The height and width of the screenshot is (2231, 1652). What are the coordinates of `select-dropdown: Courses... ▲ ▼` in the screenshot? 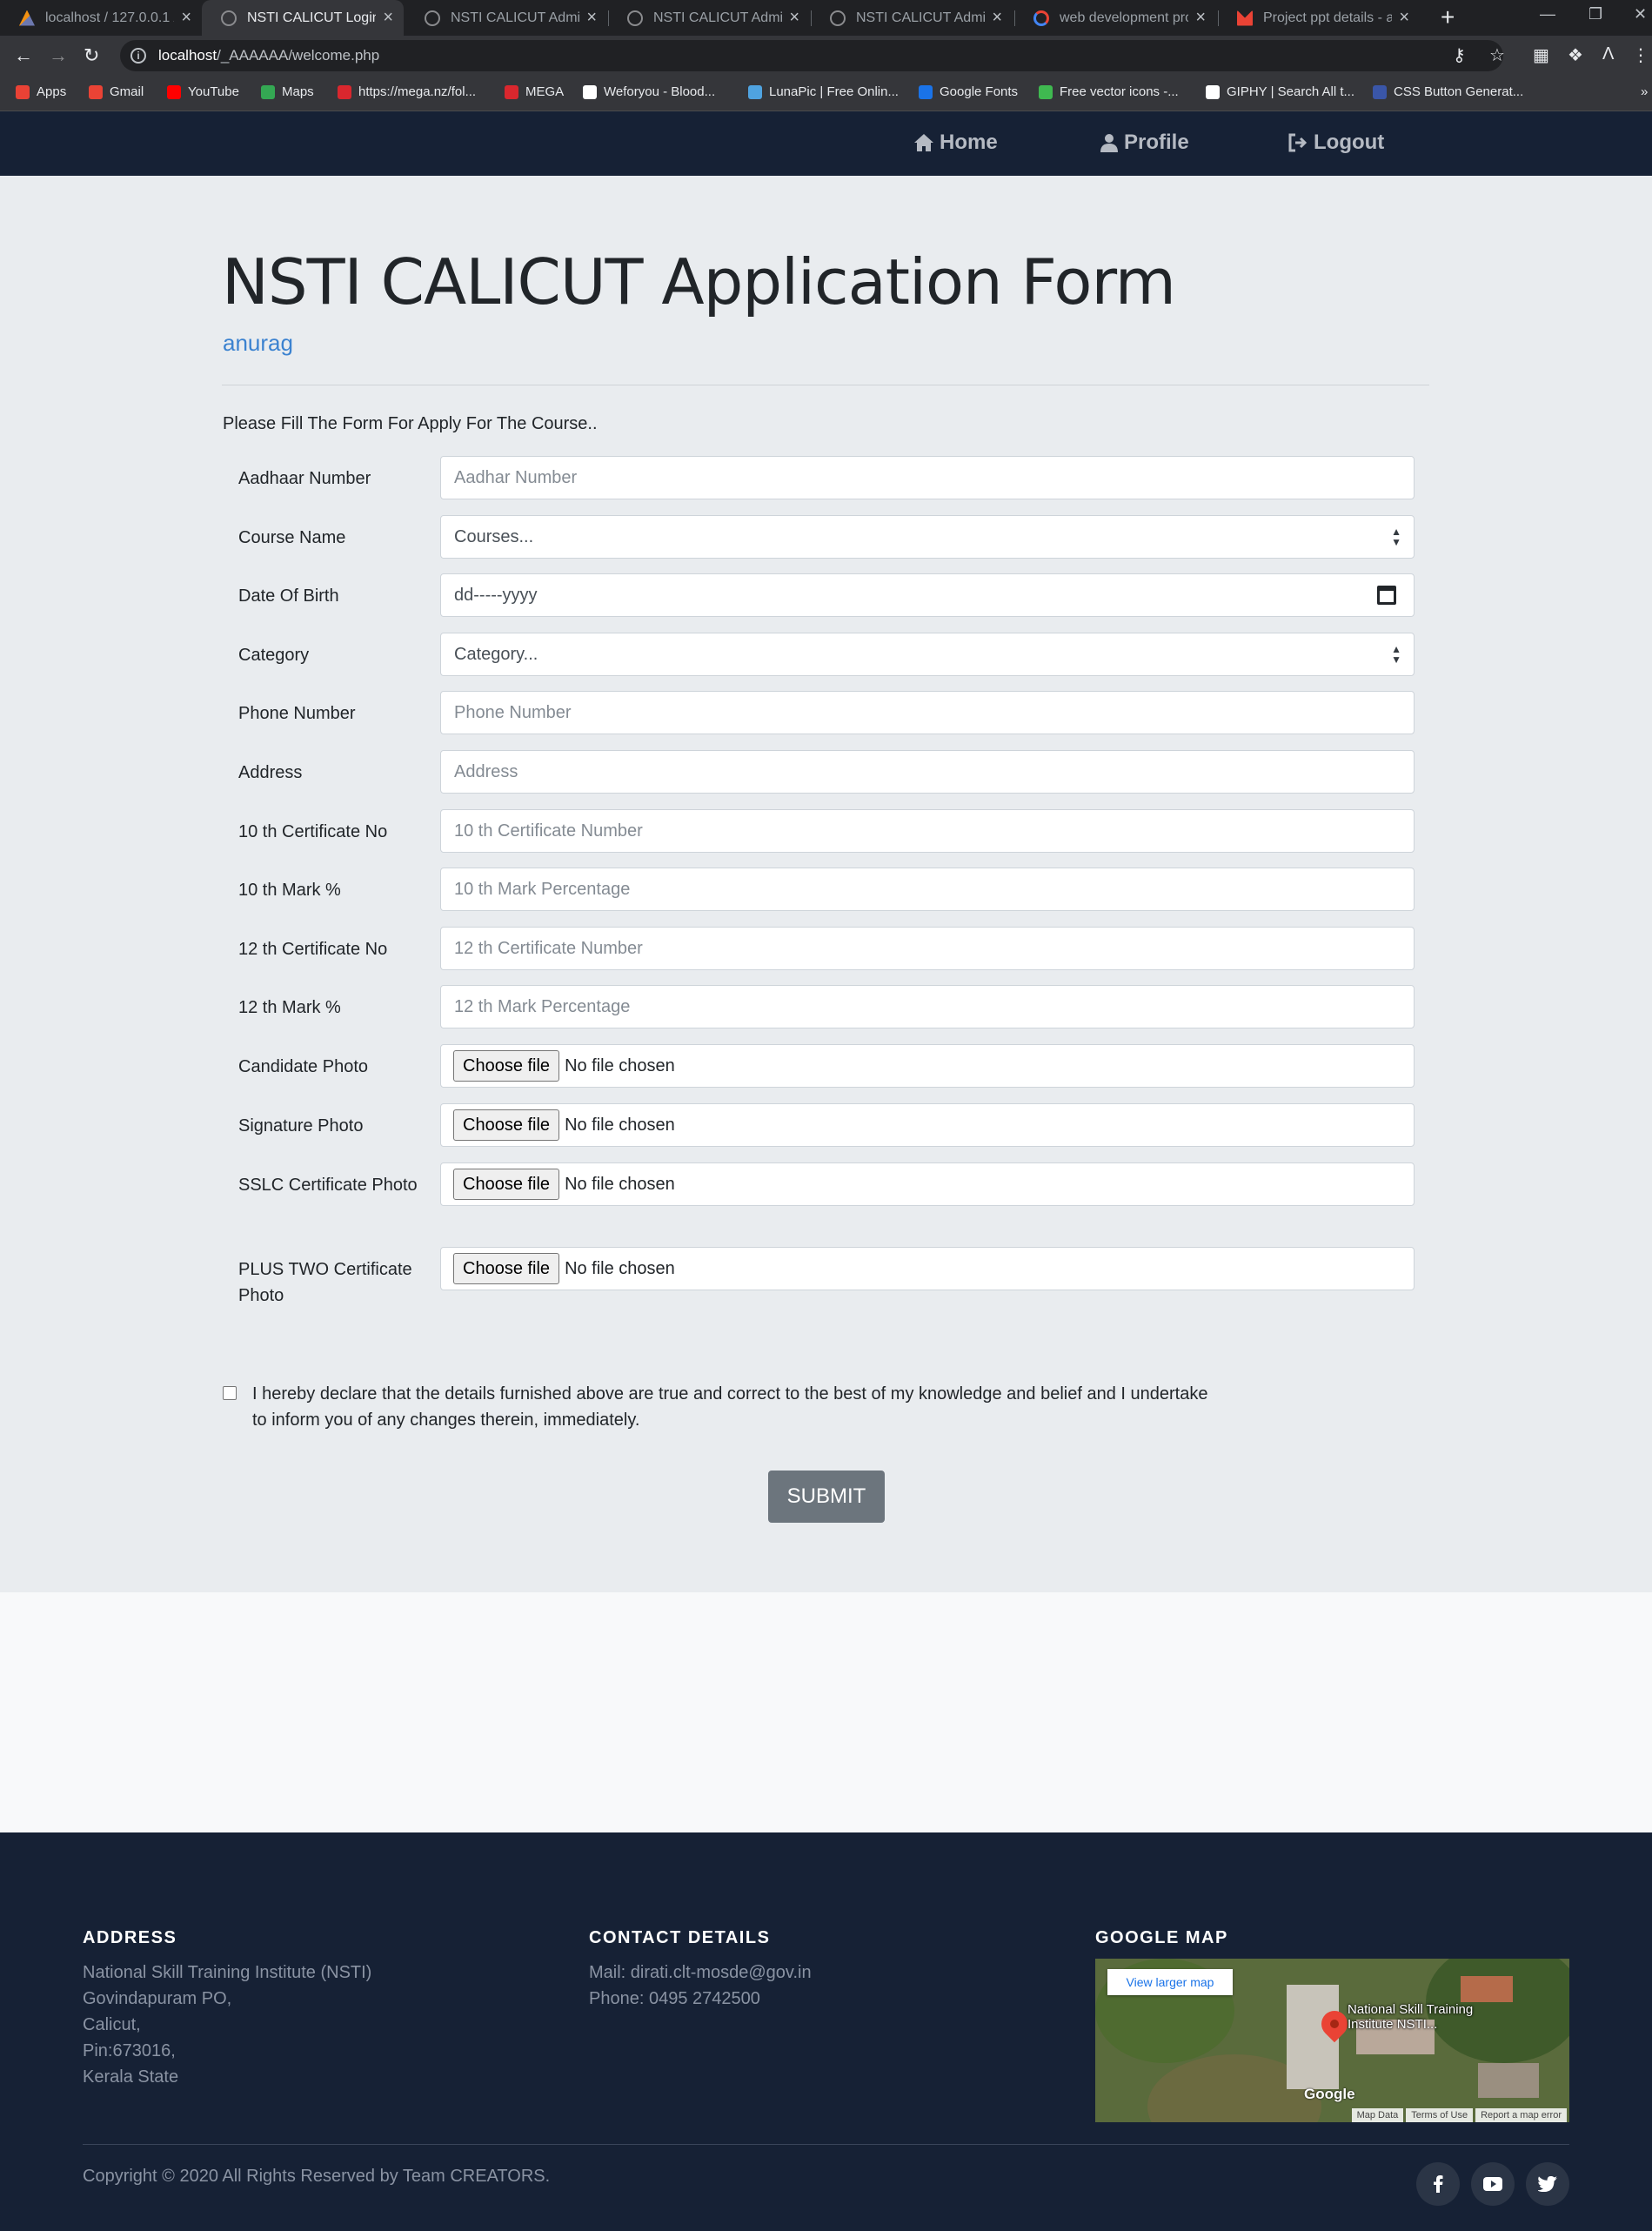 It's located at (927, 537).